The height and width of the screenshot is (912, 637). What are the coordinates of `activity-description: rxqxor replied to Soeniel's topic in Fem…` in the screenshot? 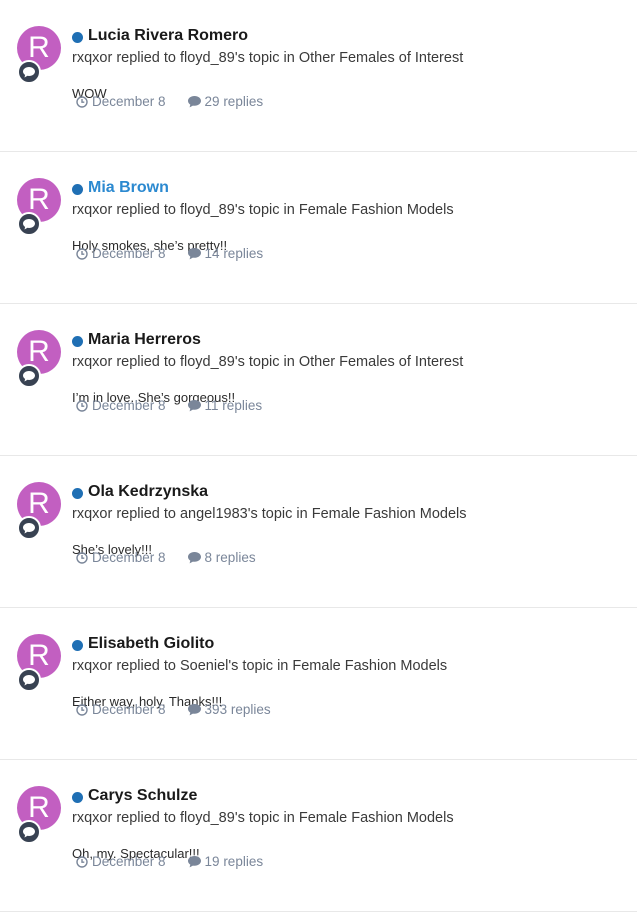 It's located at (260, 666).